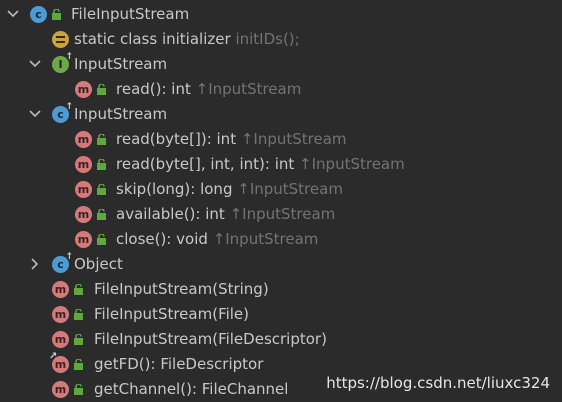  Describe the element at coordinates (176, 139) in the screenshot. I see `method-signature: read(byte[]): int` at that location.